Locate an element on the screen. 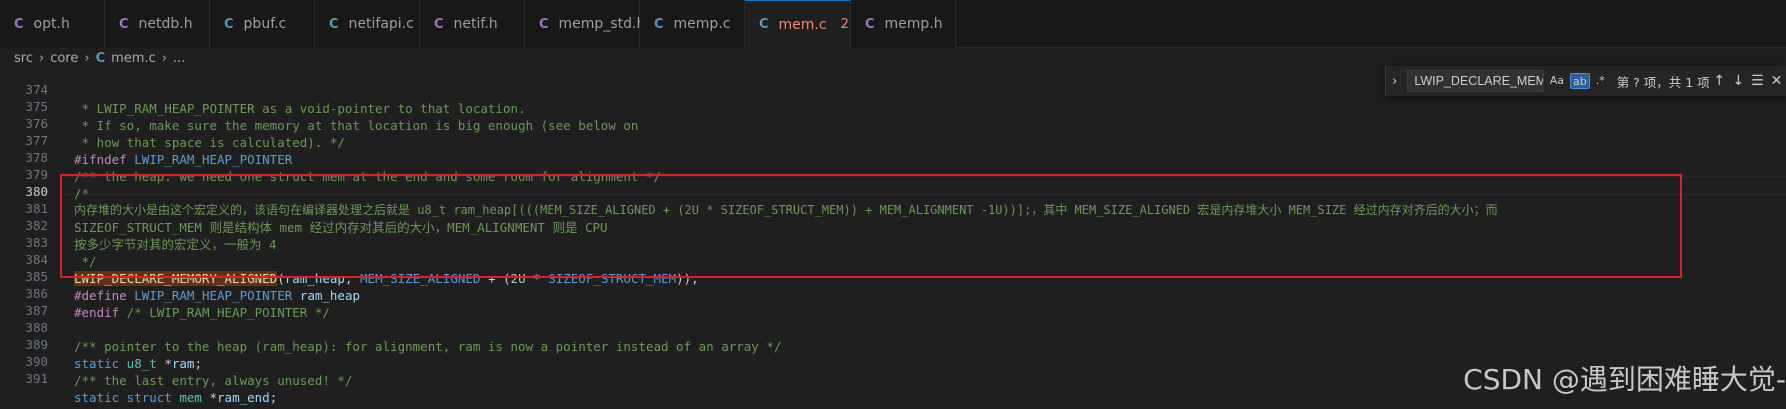 This screenshot has height=409, width=1786. keyword: static is located at coordinates (97, 397).